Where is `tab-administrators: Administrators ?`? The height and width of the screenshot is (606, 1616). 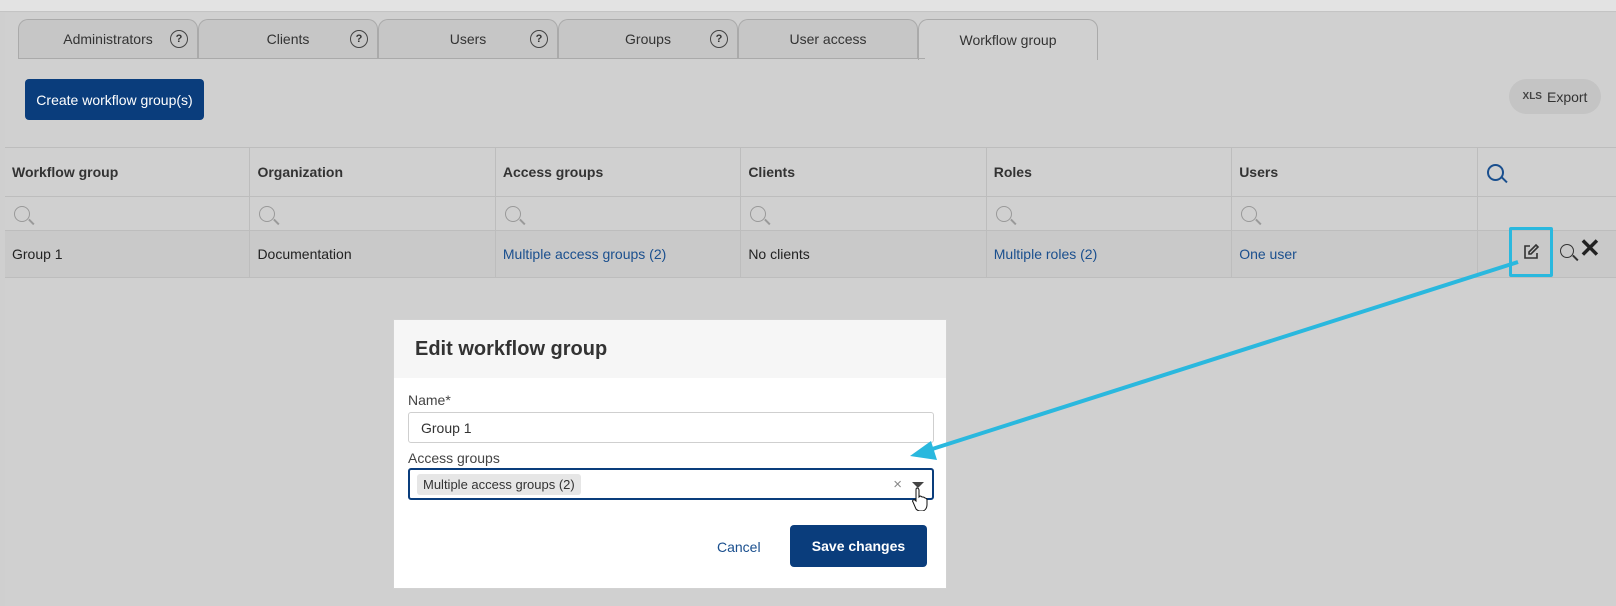 tab-administrators: Administrators ? is located at coordinates (108, 38).